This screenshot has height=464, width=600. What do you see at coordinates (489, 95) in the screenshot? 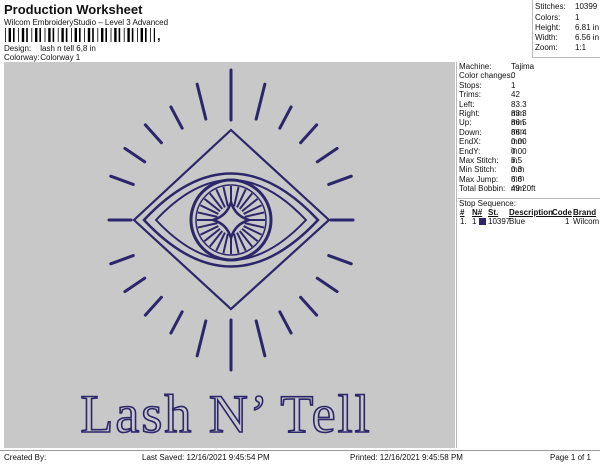
I see `machine-row: Trims: 42` at bounding box center [489, 95].